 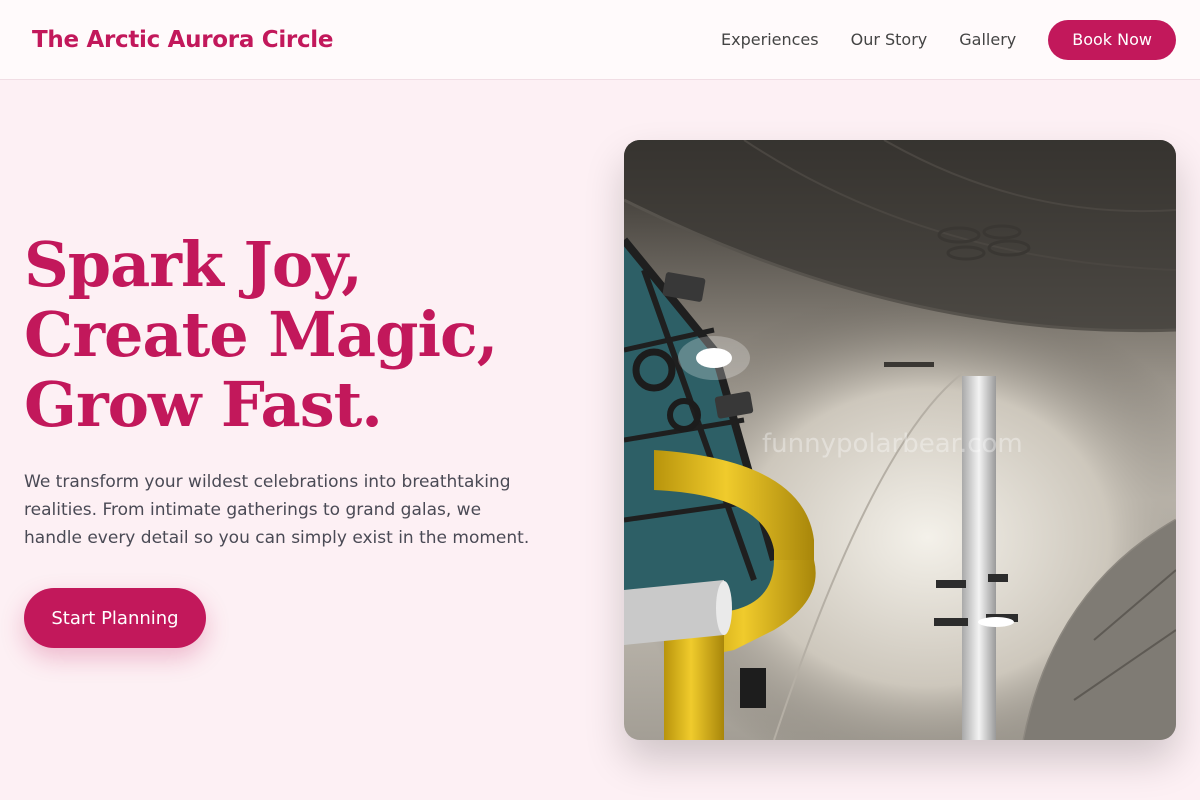 I want to click on book-now-button: Book Now, so click(x=1112, y=39).